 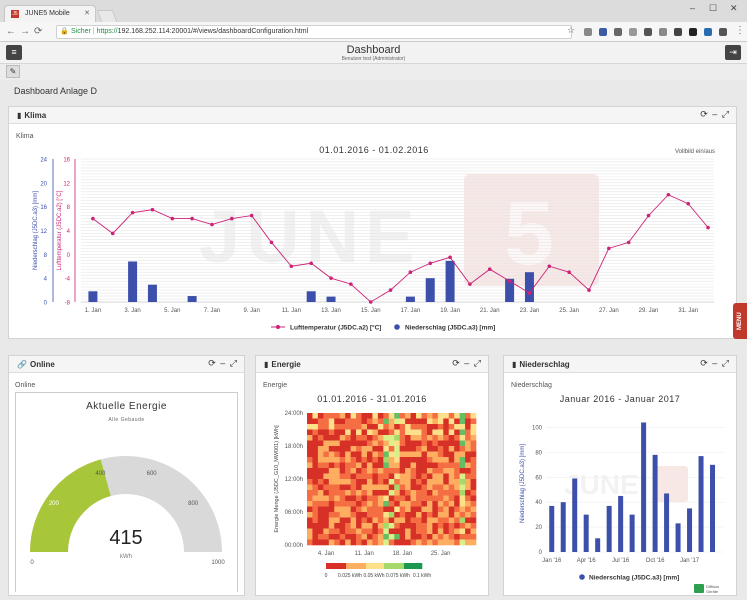 I want to click on gauge-tick-label: 0, so click(x=32, y=563).